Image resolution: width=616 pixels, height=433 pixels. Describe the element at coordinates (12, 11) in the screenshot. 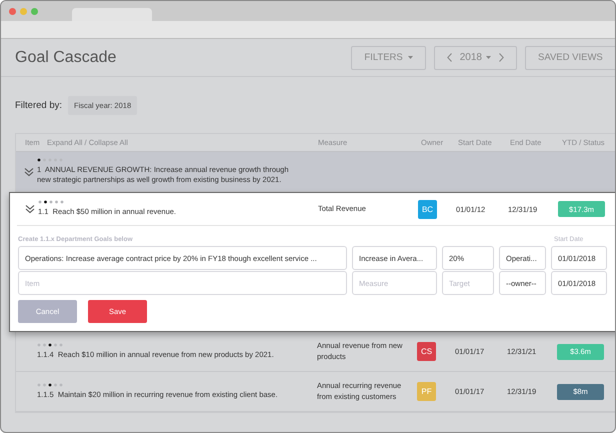

I see `close-window-icon` at that location.